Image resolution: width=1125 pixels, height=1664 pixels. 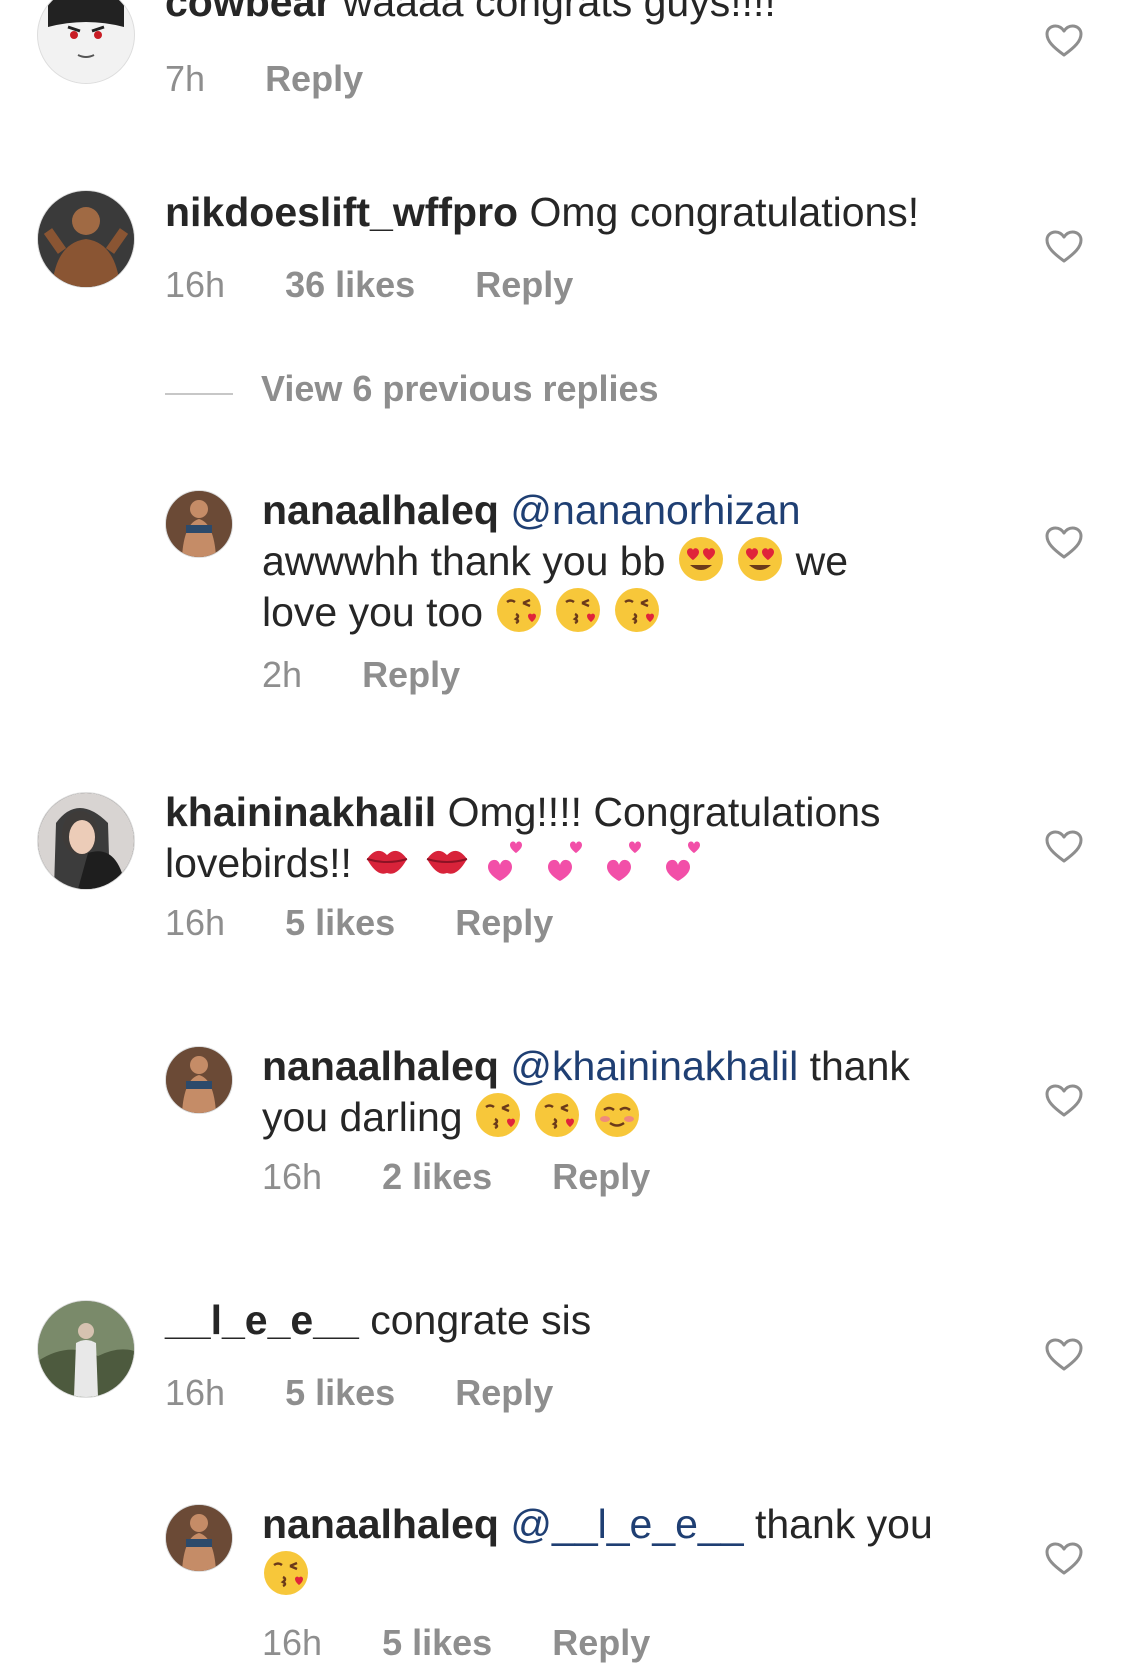 What do you see at coordinates (373, 612) in the screenshot?
I see `comment-body: love you too` at bounding box center [373, 612].